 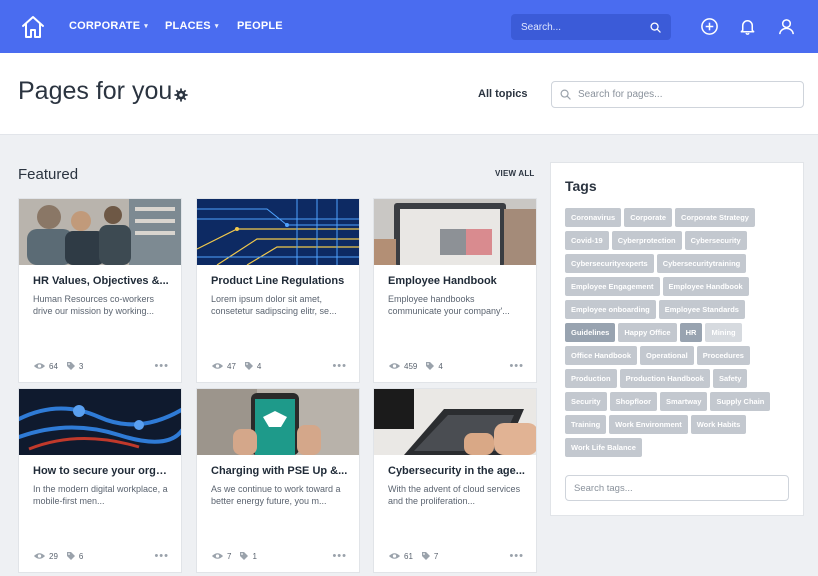 What do you see at coordinates (609, 263) in the screenshot?
I see `tag-chip: Cybersecurityexperts` at bounding box center [609, 263].